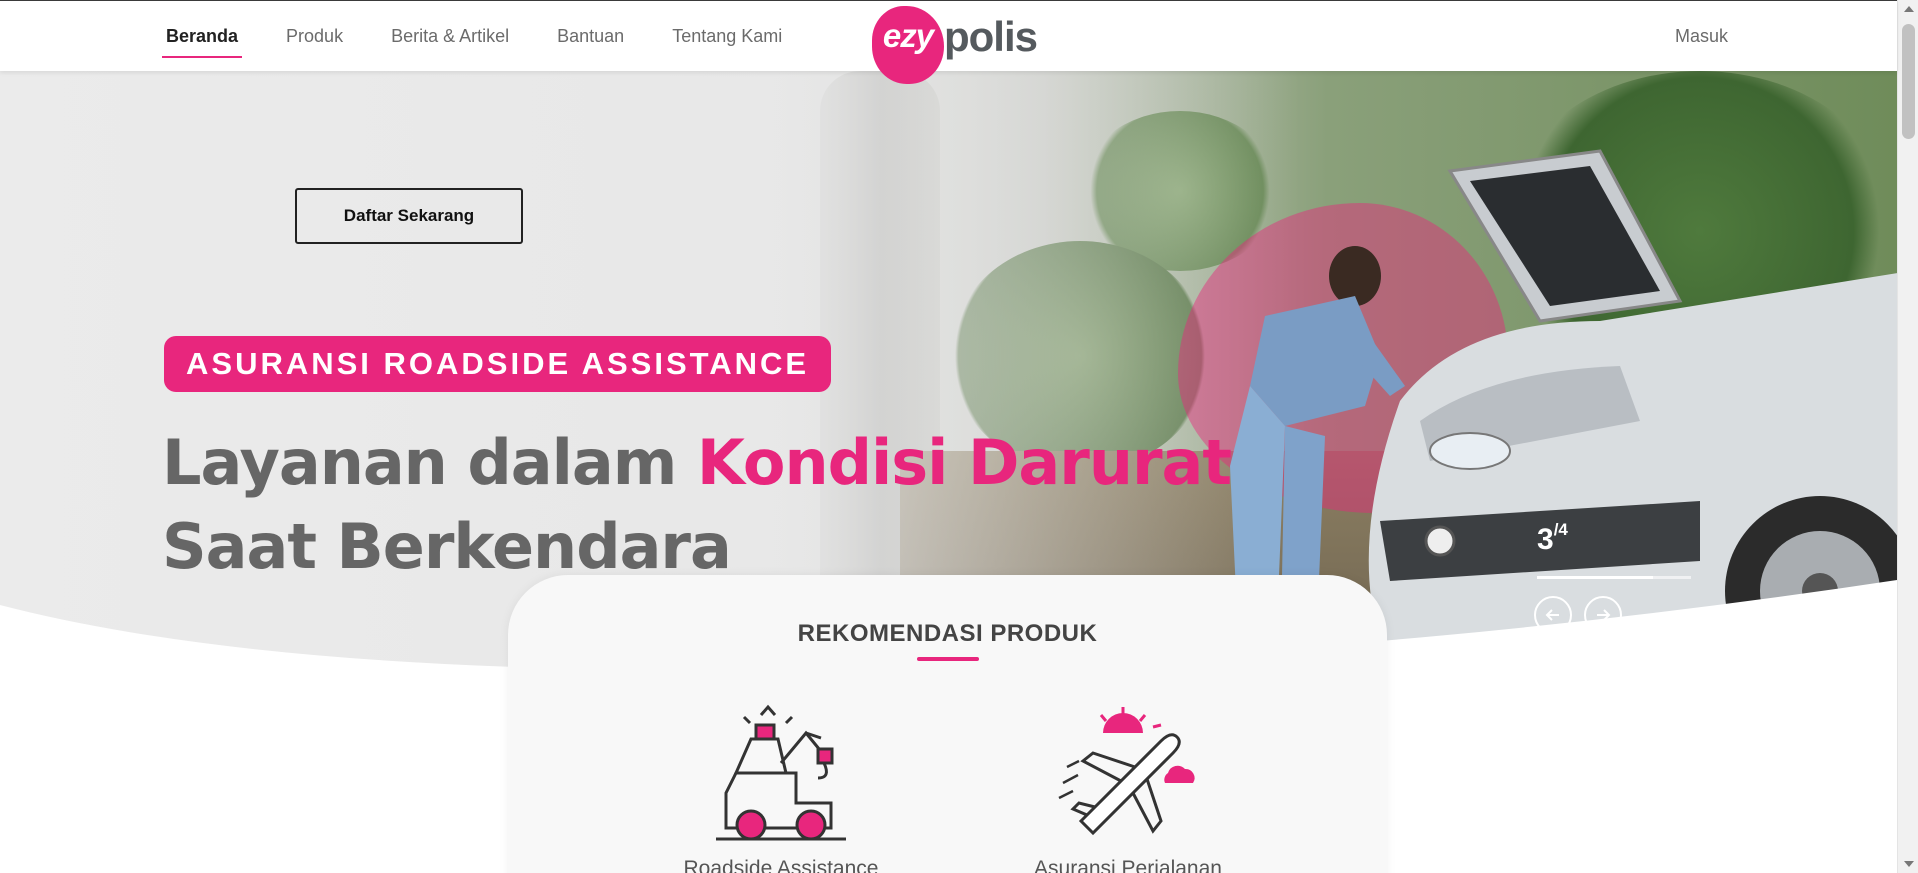 The image size is (1918, 873). I want to click on ezypolis-logo: ezy polis, so click(955, 45).